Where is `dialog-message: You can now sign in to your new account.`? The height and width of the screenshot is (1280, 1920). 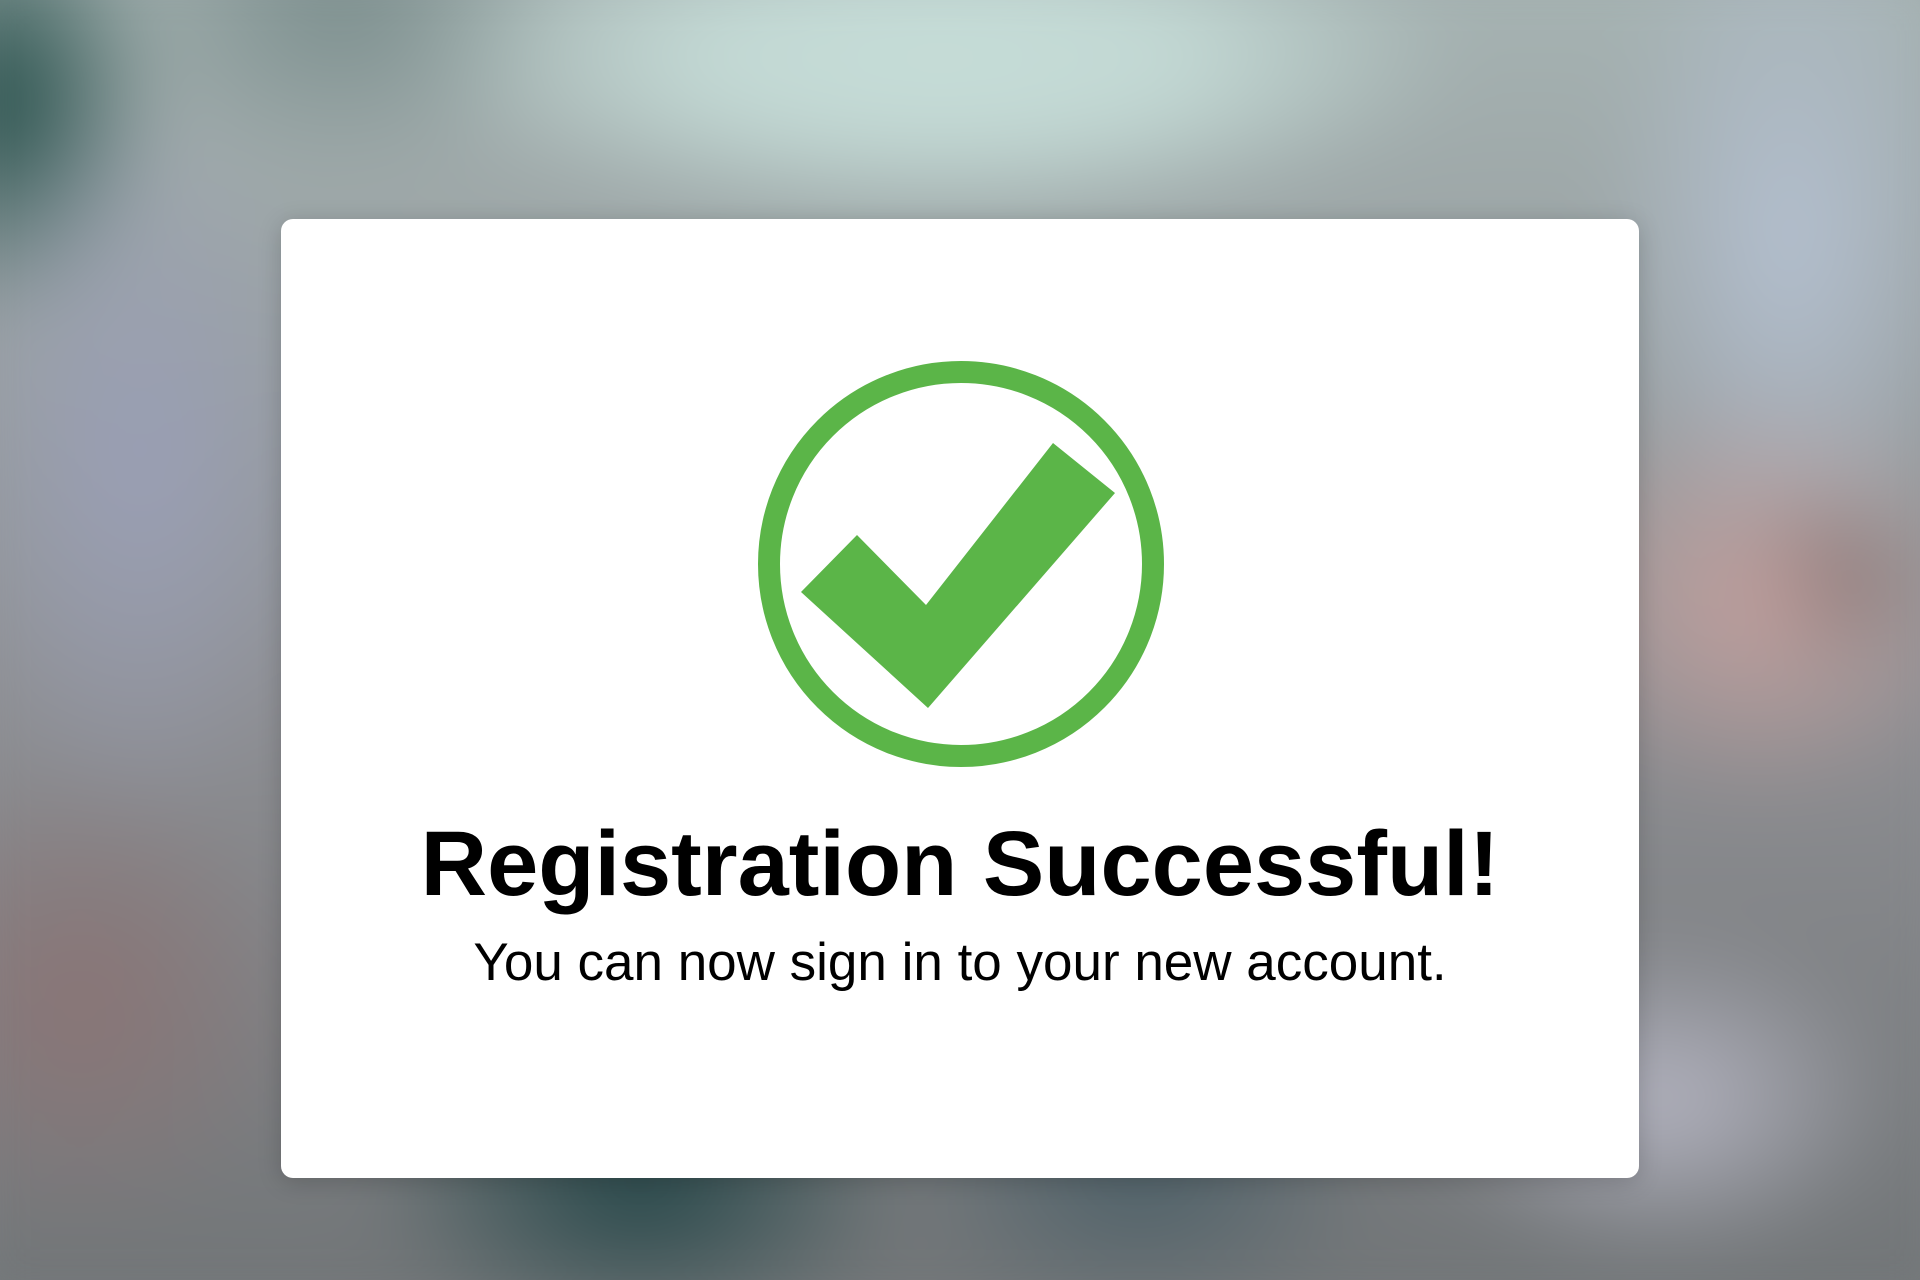 dialog-message: You can now sign in to your new account. is located at coordinates (960, 962).